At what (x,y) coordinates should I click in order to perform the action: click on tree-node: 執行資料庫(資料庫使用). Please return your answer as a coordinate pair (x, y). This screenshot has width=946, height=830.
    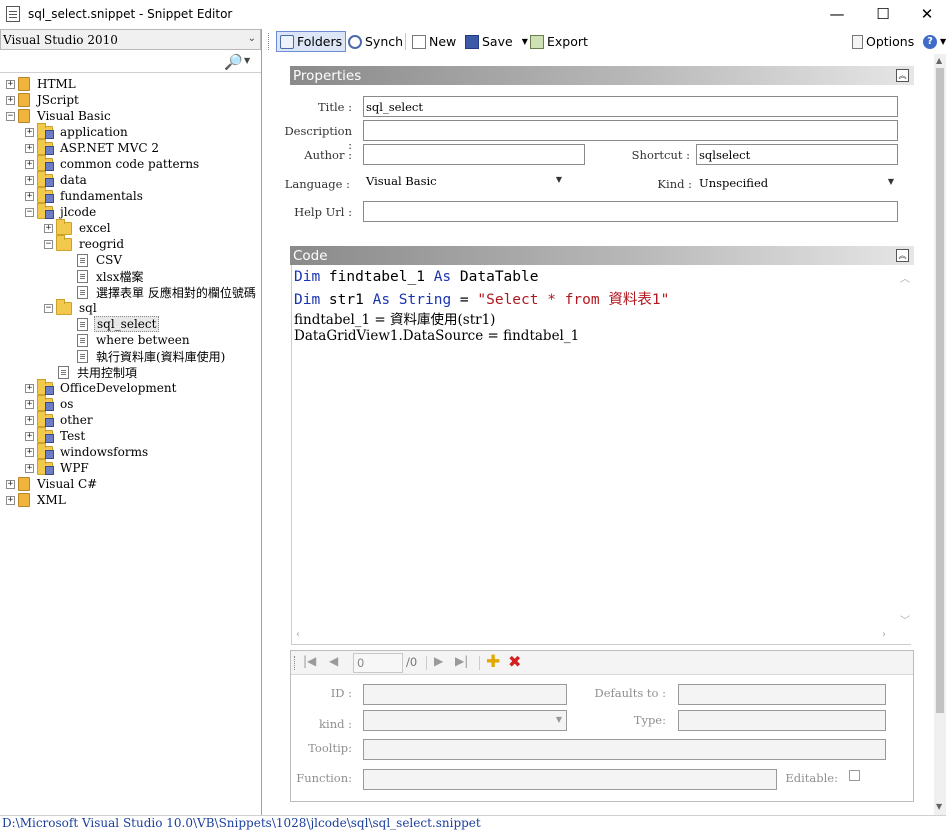
    Looking at the image, I should click on (145, 356).